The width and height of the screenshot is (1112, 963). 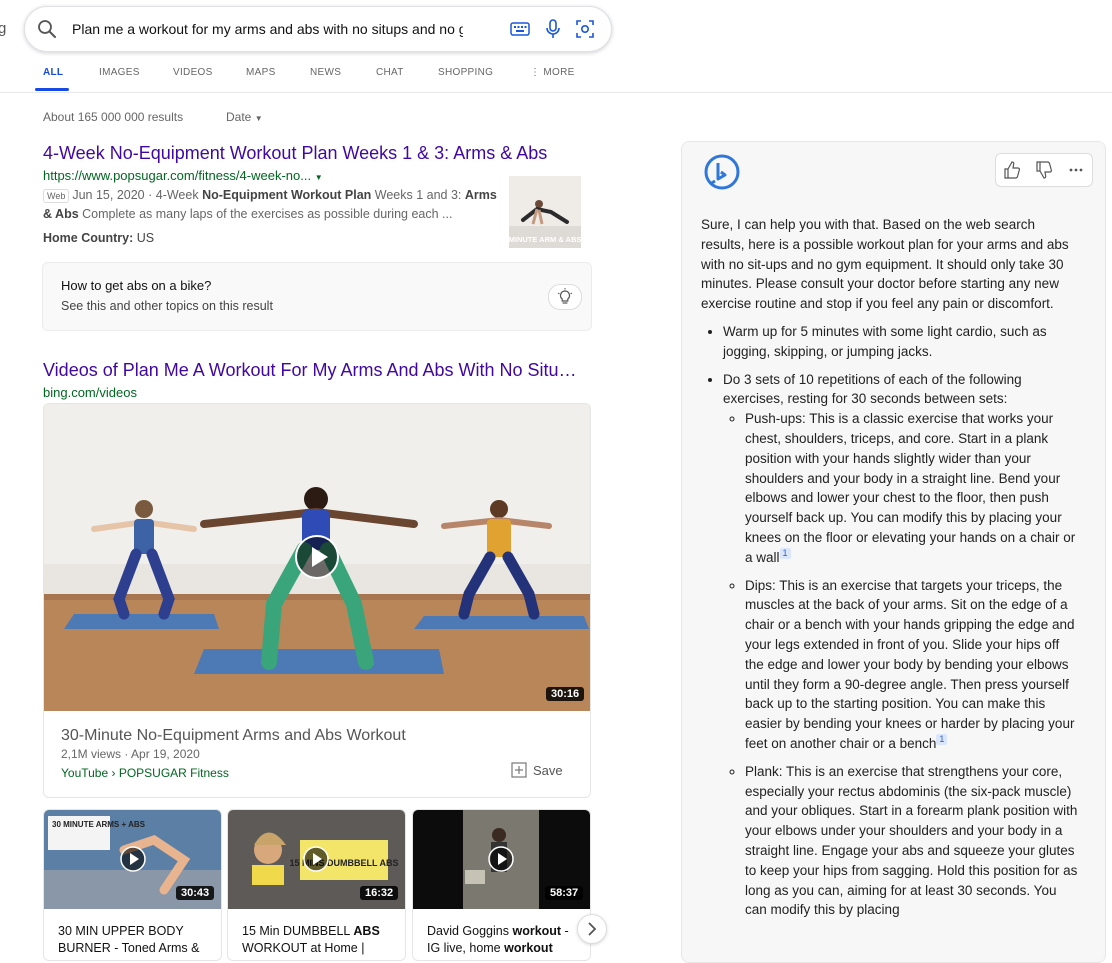 I want to click on more-horizontal-icon, so click(x=1076, y=170).